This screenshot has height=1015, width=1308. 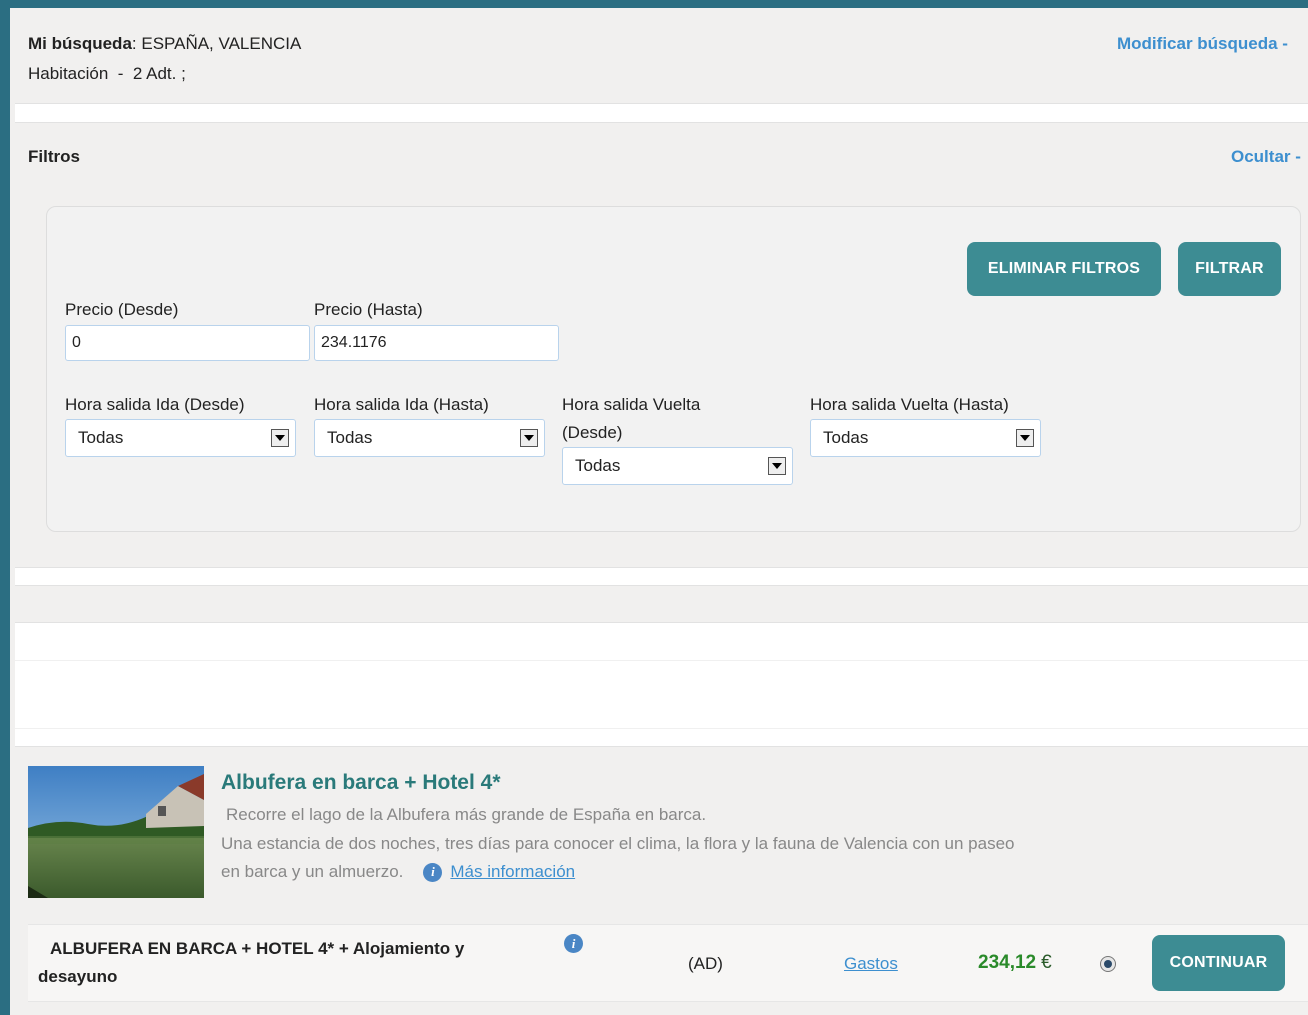 What do you see at coordinates (429, 438) in the screenshot?
I see `dep-out-to-select: Todas` at bounding box center [429, 438].